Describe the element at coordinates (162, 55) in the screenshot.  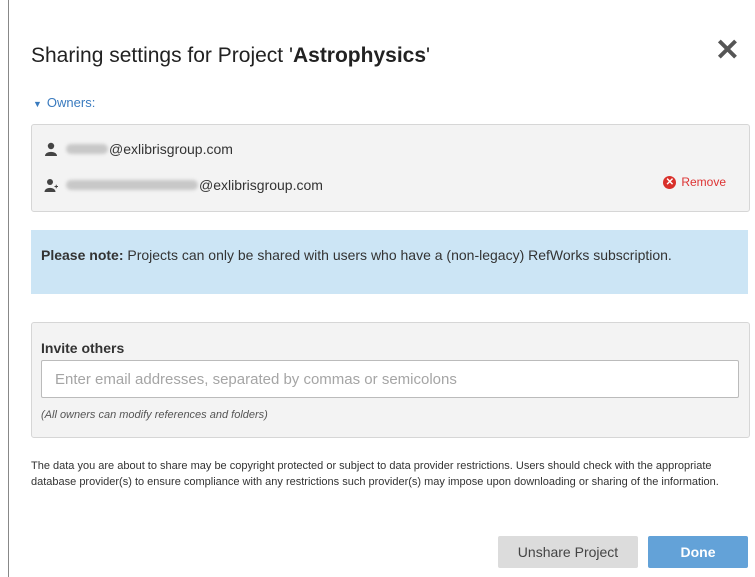
I see `title-prefix: Sharing settings for Project '` at that location.